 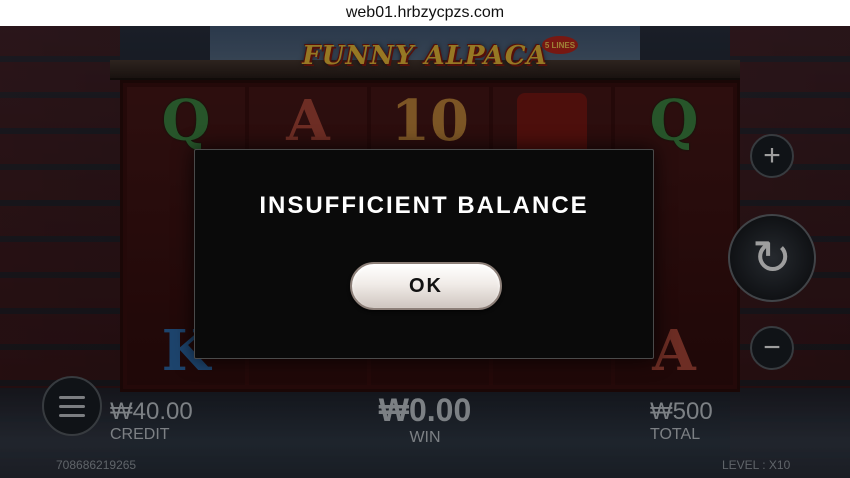 I want to click on dialog-message: INSUFFICIENT BALANCE, so click(x=424, y=205).